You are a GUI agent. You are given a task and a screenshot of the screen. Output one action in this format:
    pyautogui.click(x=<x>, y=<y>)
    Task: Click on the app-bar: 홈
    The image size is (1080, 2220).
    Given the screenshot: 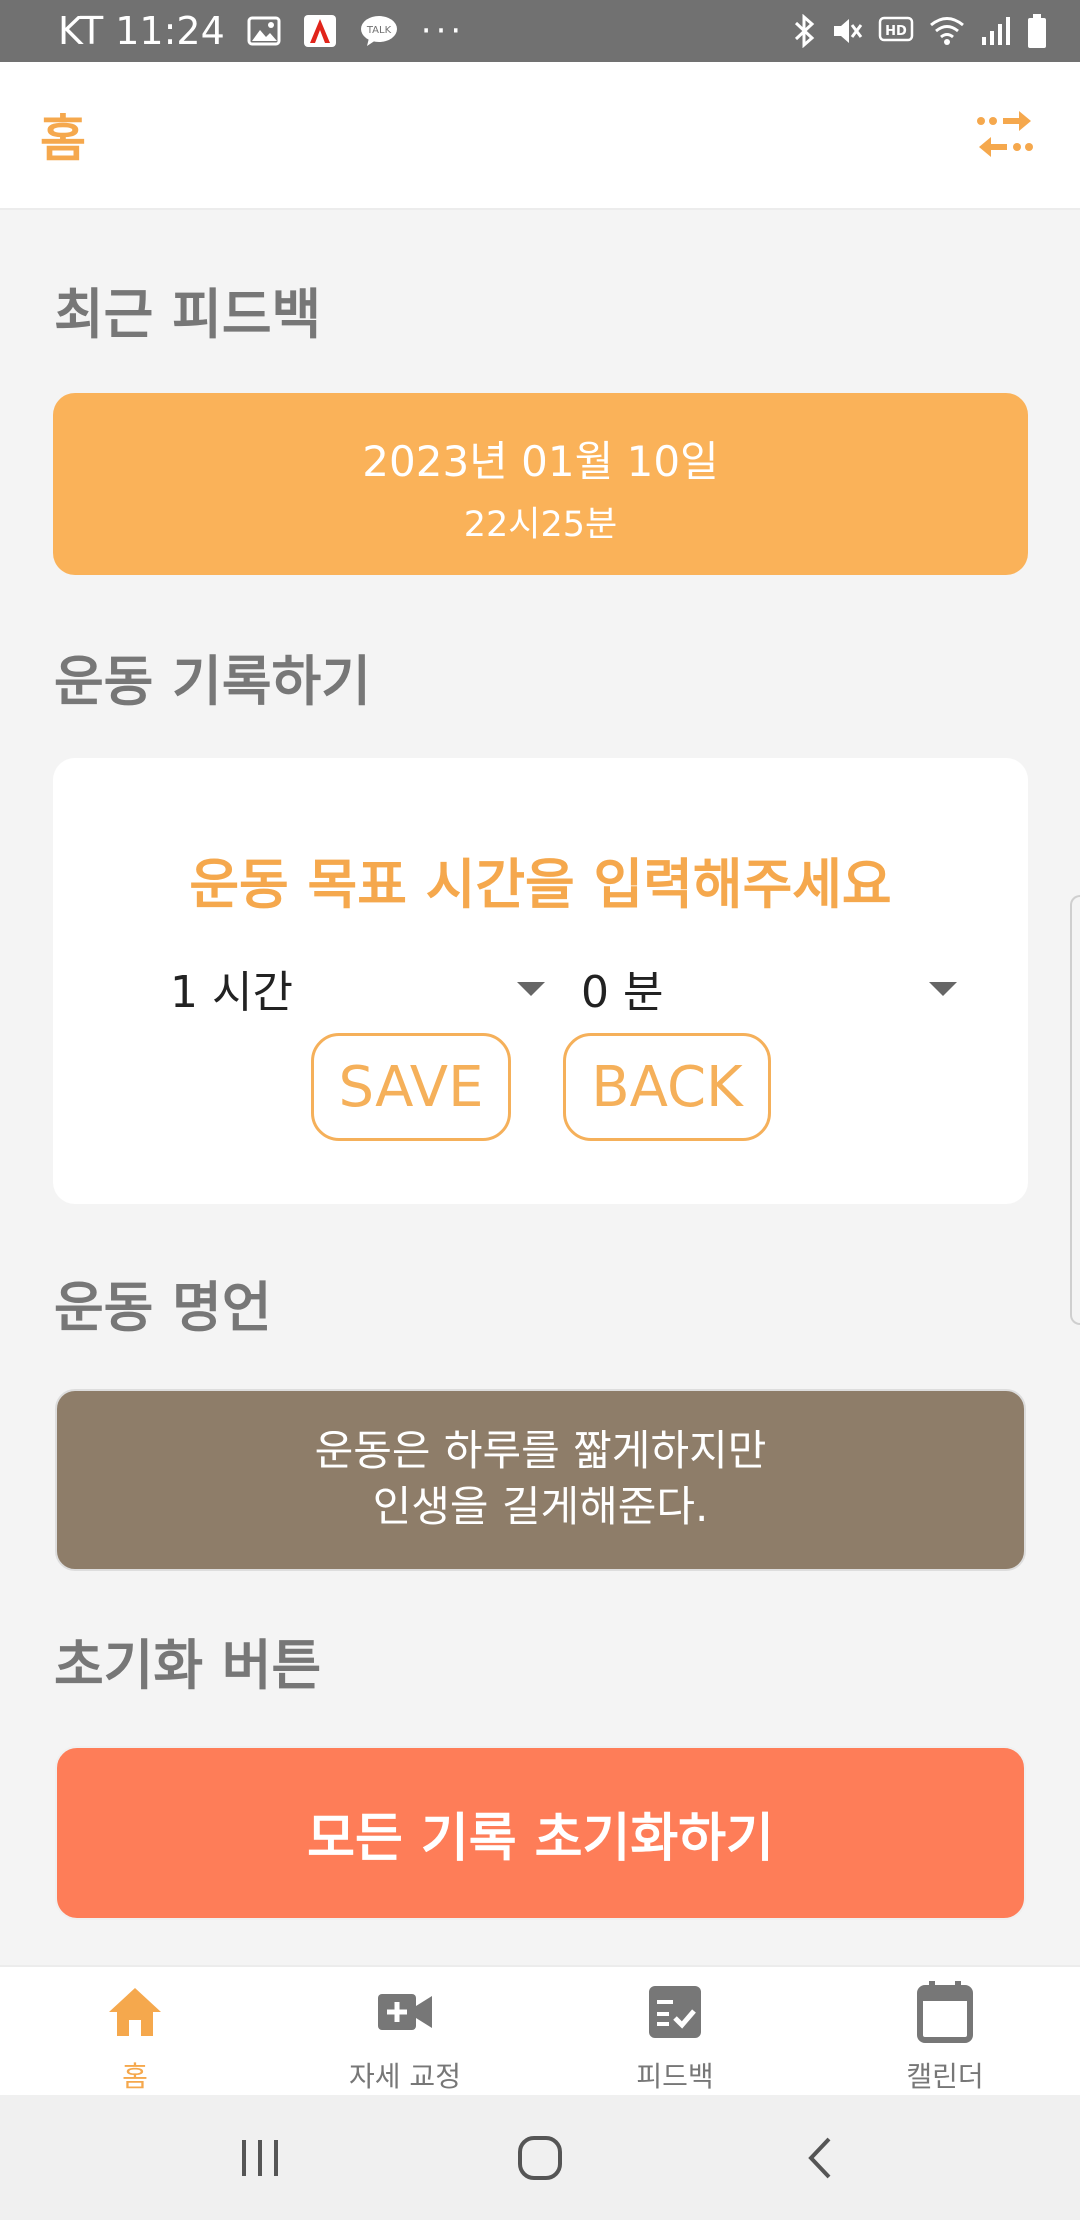 What is the action you would take?
    pyautogui.click(x=540, y=136)
    